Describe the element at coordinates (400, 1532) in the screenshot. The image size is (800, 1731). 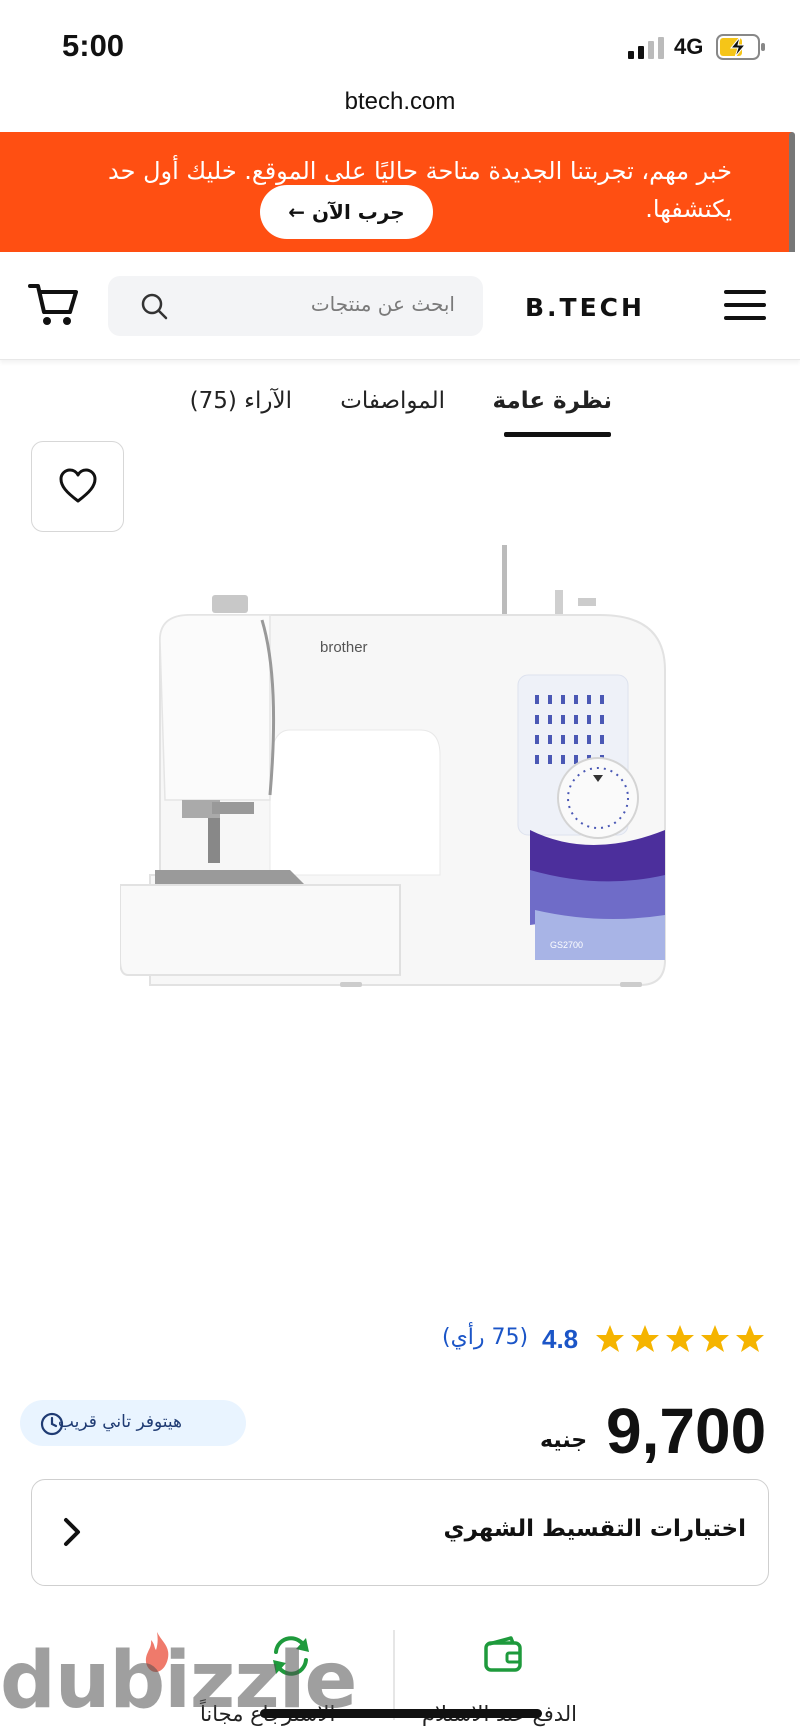
I see `installment-options-button: اختيارات التقسيط الشهري` at that location.